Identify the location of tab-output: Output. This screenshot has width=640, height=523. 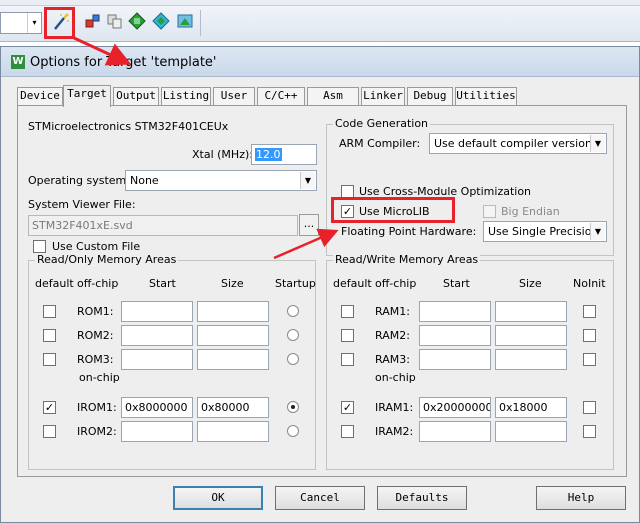
(136, 96).